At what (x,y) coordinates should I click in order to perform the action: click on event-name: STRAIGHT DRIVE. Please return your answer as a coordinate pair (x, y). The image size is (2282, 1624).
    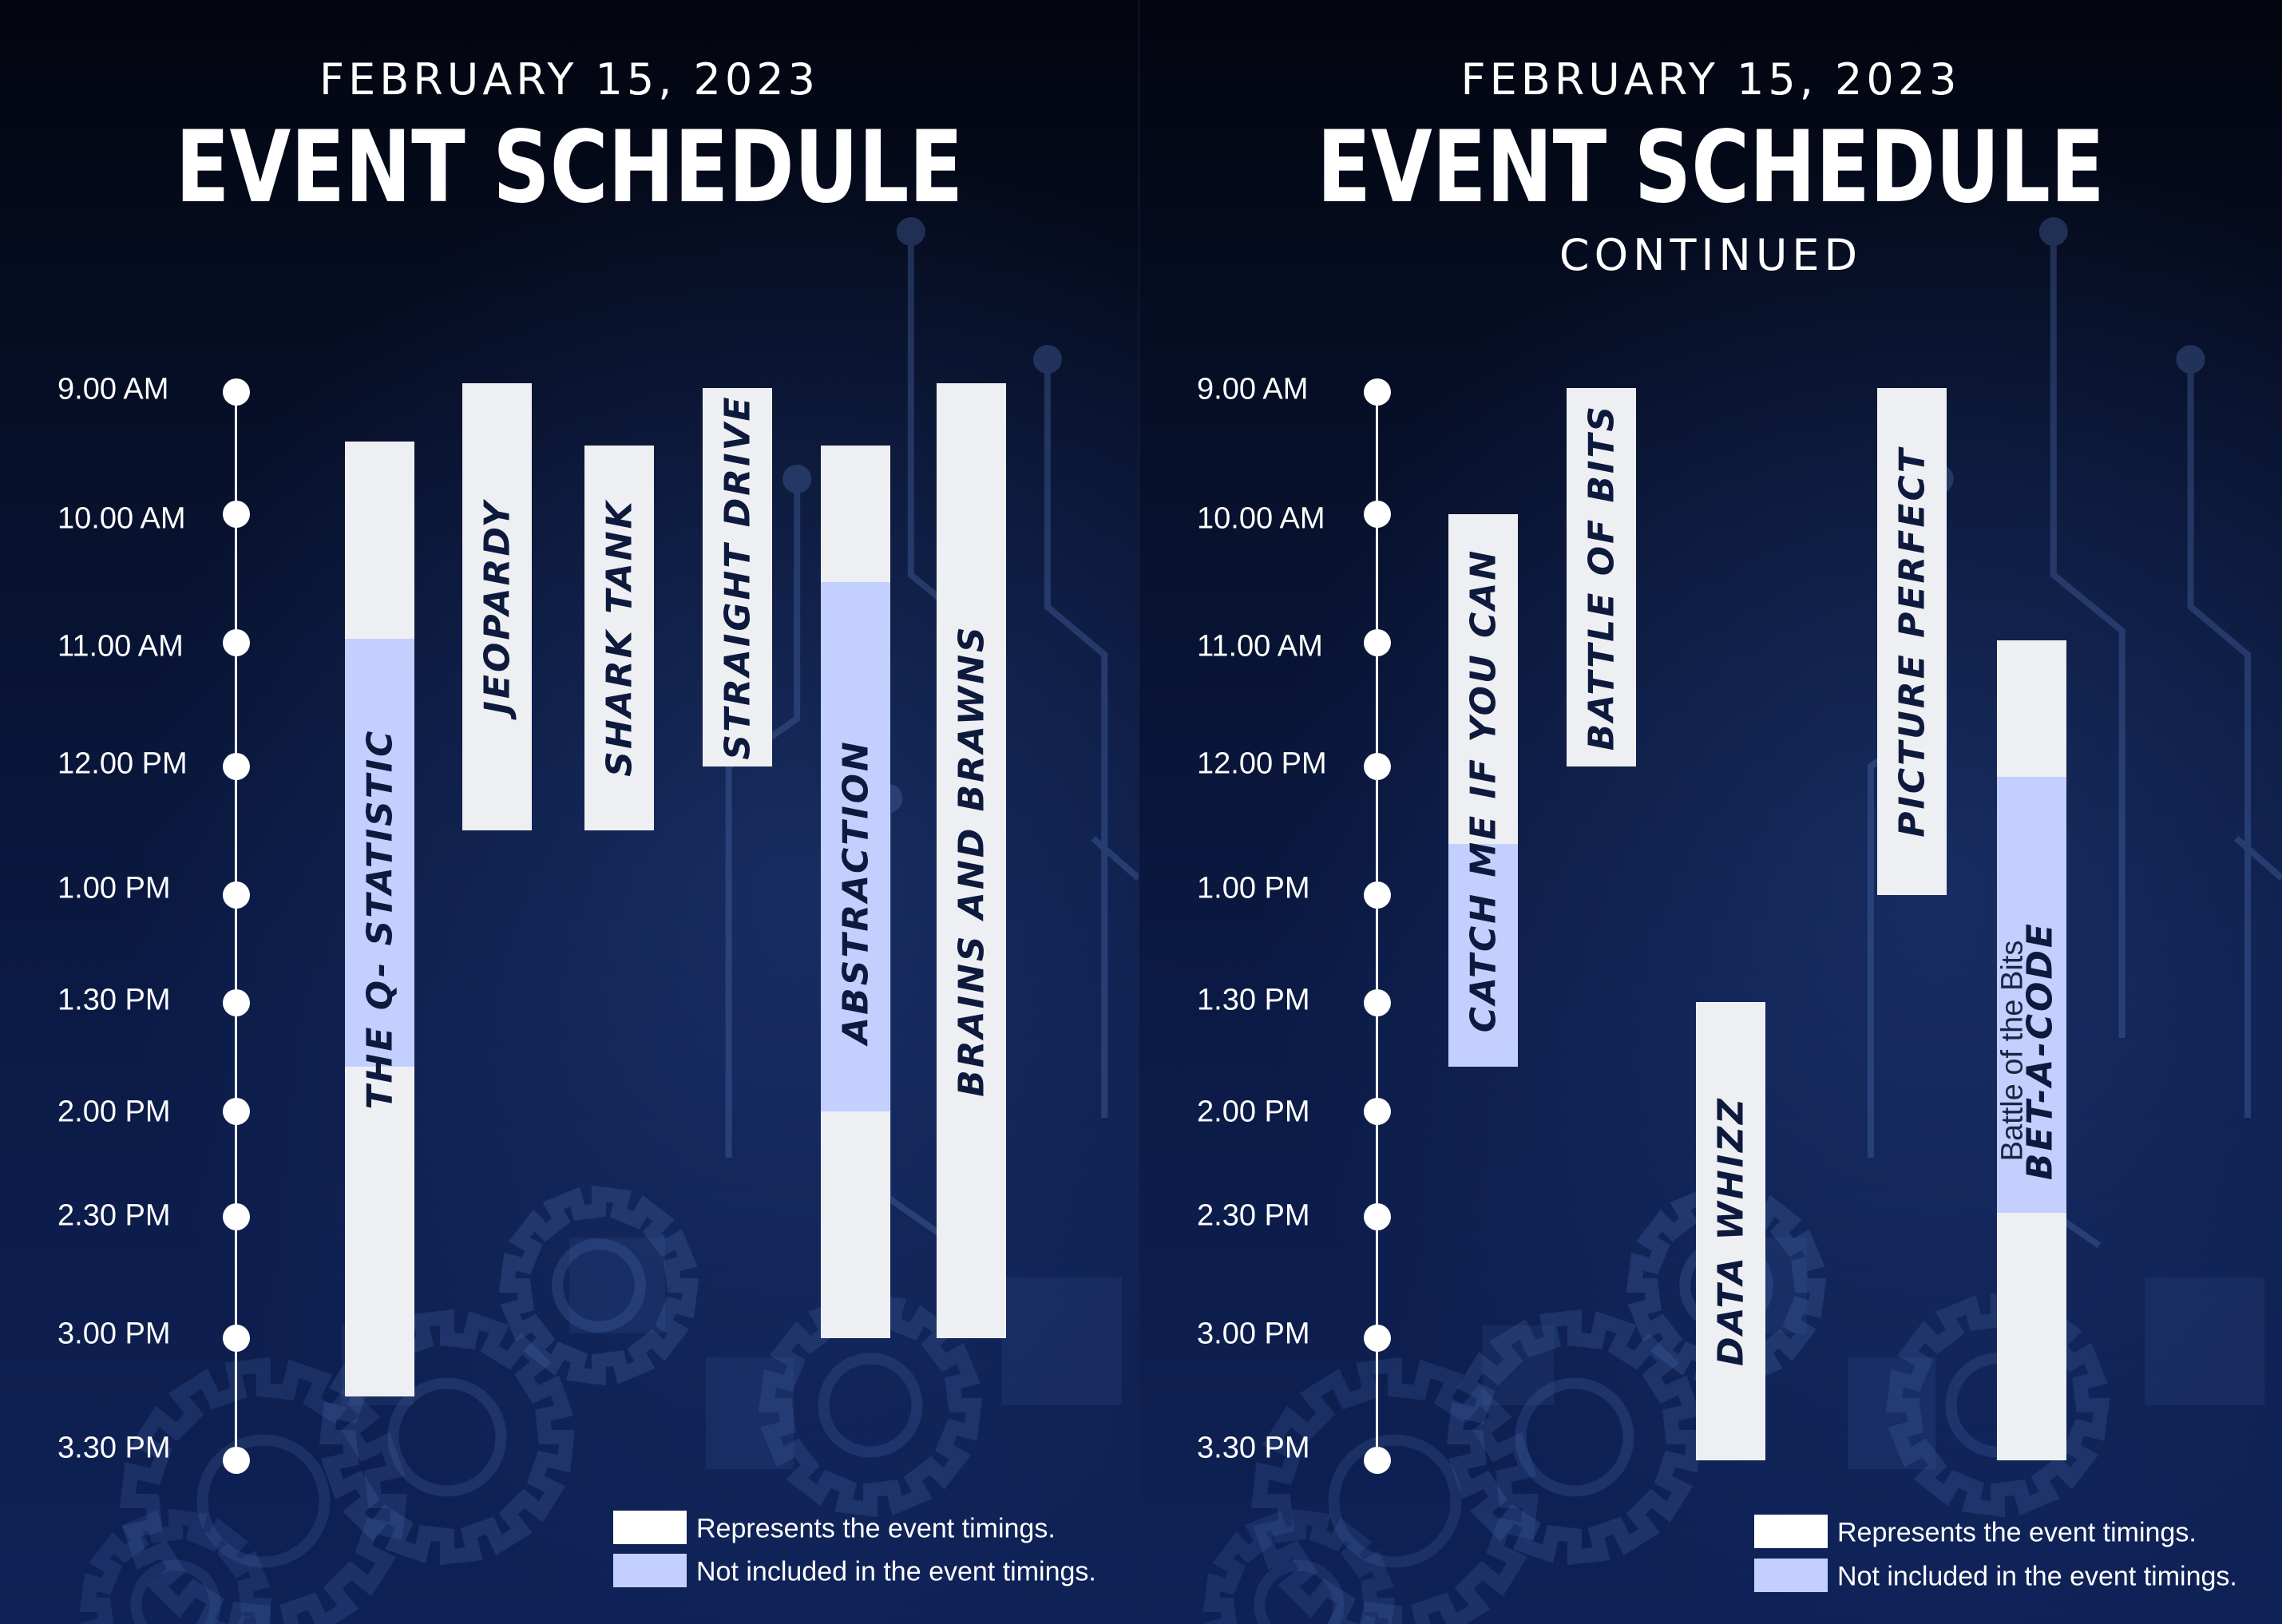
    Looking at the image, I should click on (737, 577).